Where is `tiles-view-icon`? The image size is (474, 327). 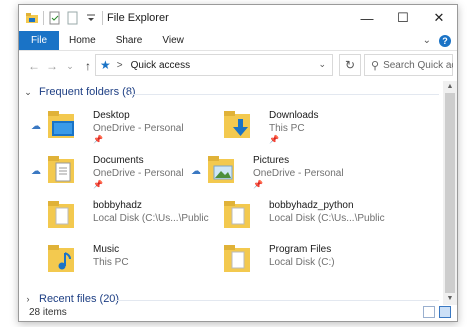 tiles-view-icon is located at coordinates (445, 312).